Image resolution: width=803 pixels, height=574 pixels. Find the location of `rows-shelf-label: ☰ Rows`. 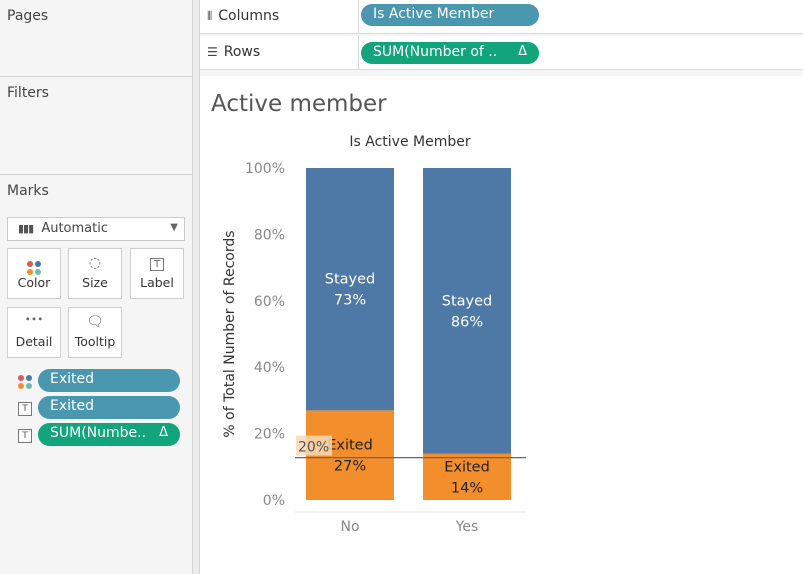

rows-shelf-label: ☰ Rows is located at coordinates (233, 52).